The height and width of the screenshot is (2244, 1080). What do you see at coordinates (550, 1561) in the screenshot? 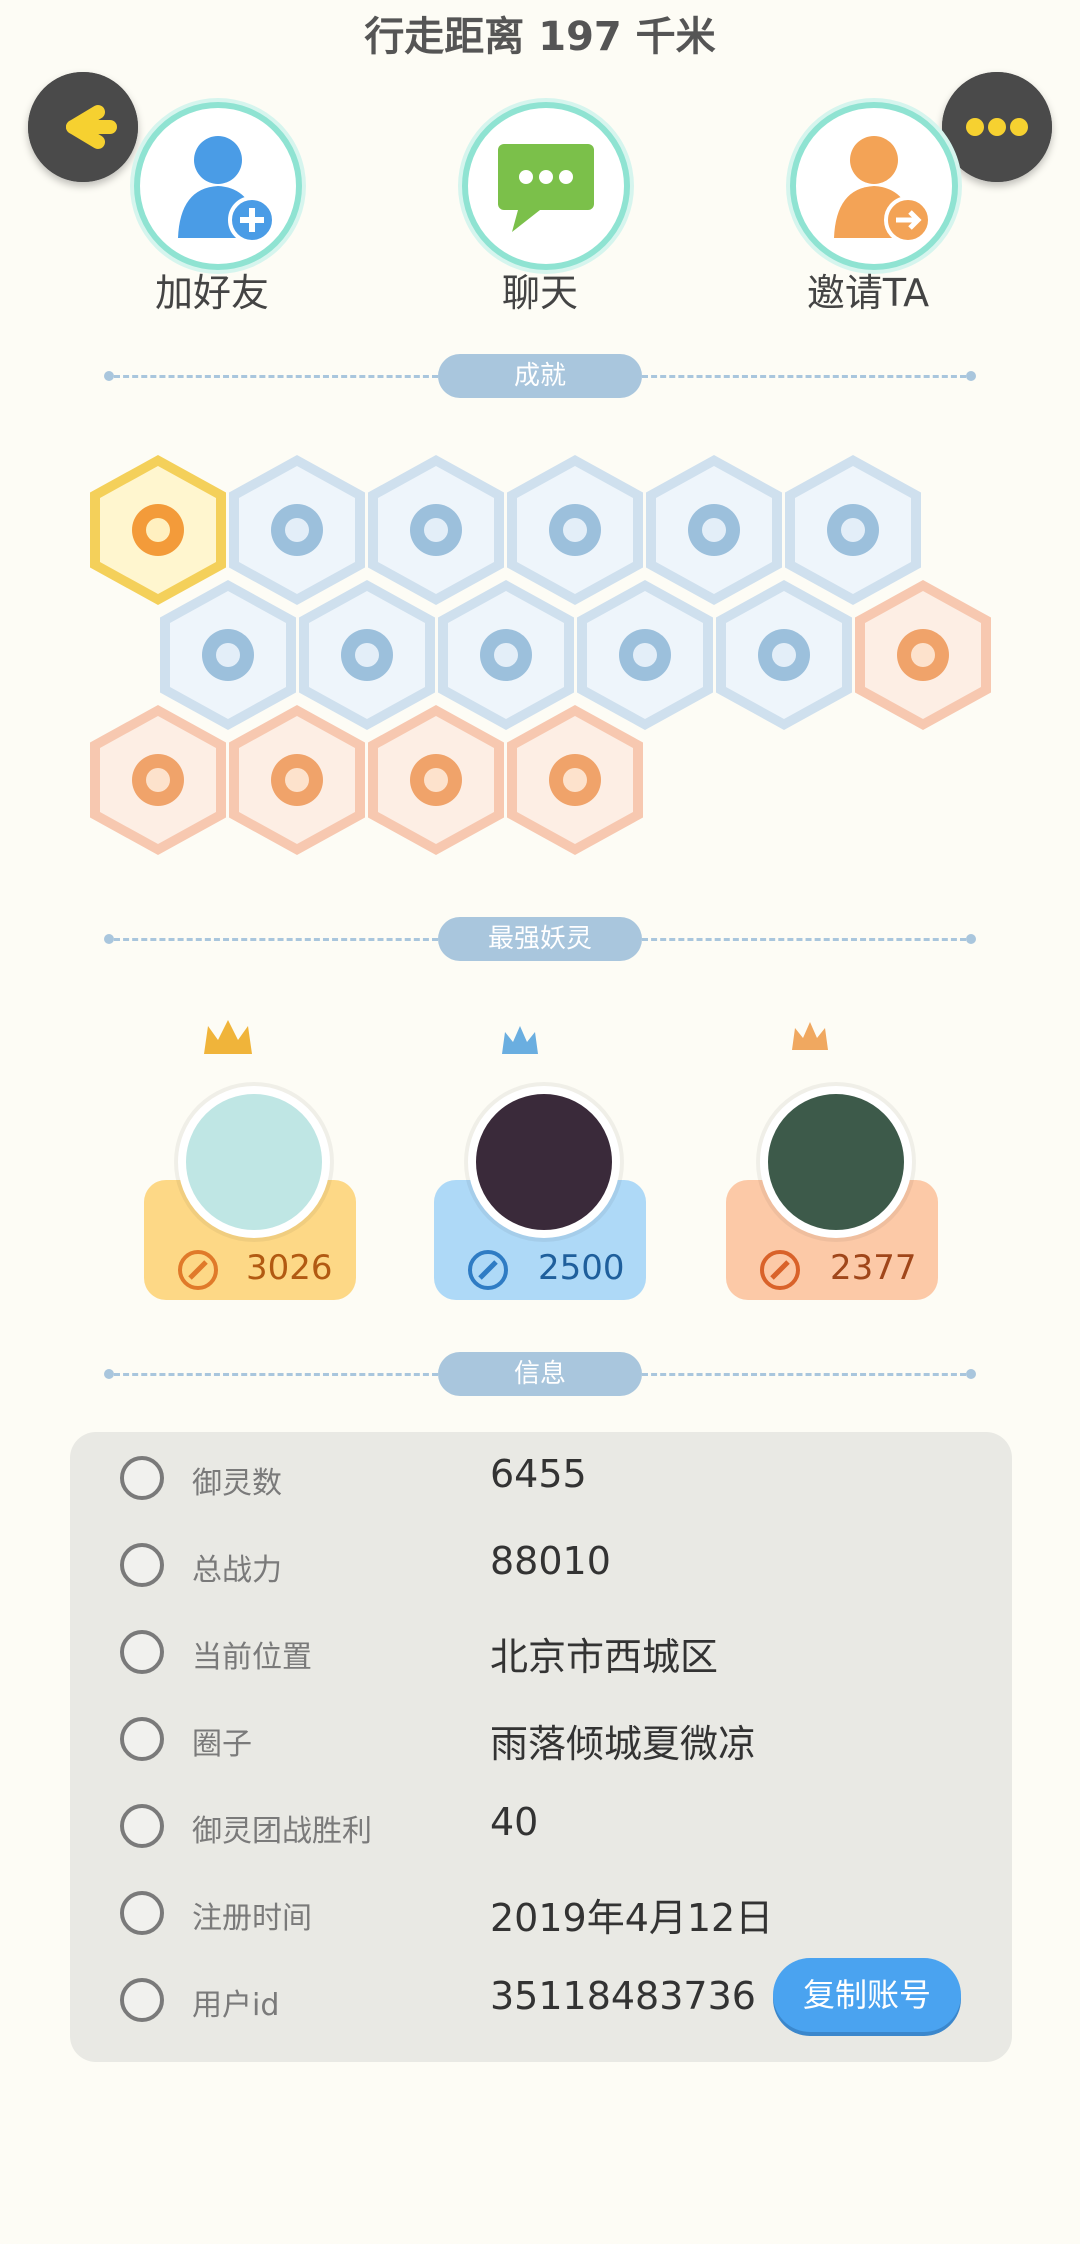
I see `info-value: 88010` at bounding box center [550, 1561].